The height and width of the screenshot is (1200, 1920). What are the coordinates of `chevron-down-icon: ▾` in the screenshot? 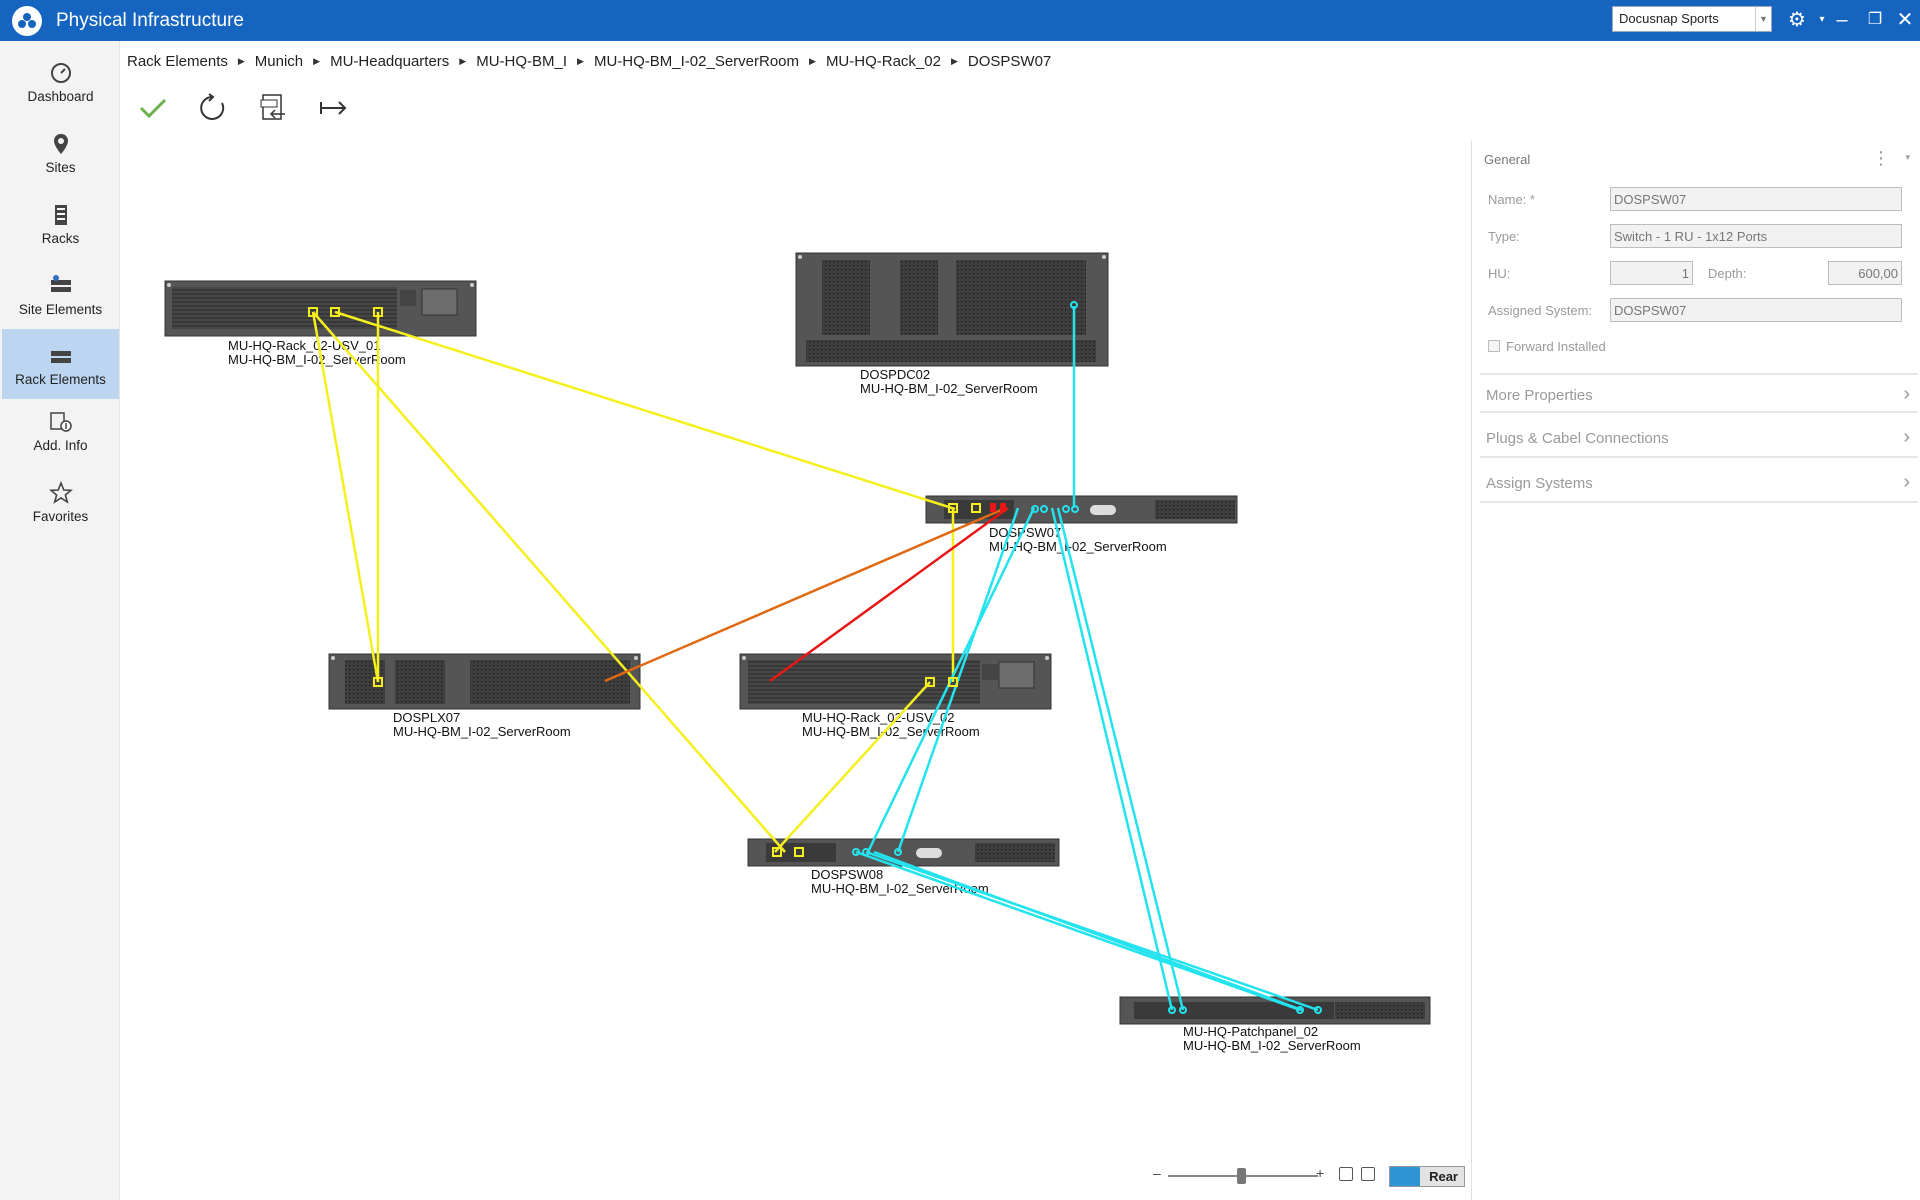 It's located at (1907, 157).